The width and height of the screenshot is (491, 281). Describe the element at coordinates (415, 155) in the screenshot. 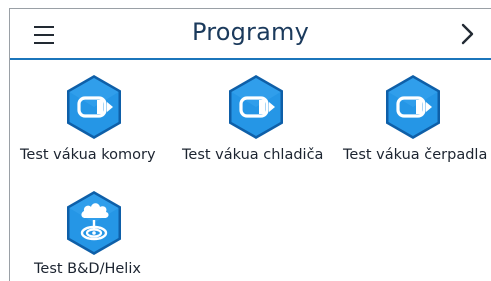

I see `program-label: Test vákua čerpadla` at that location.